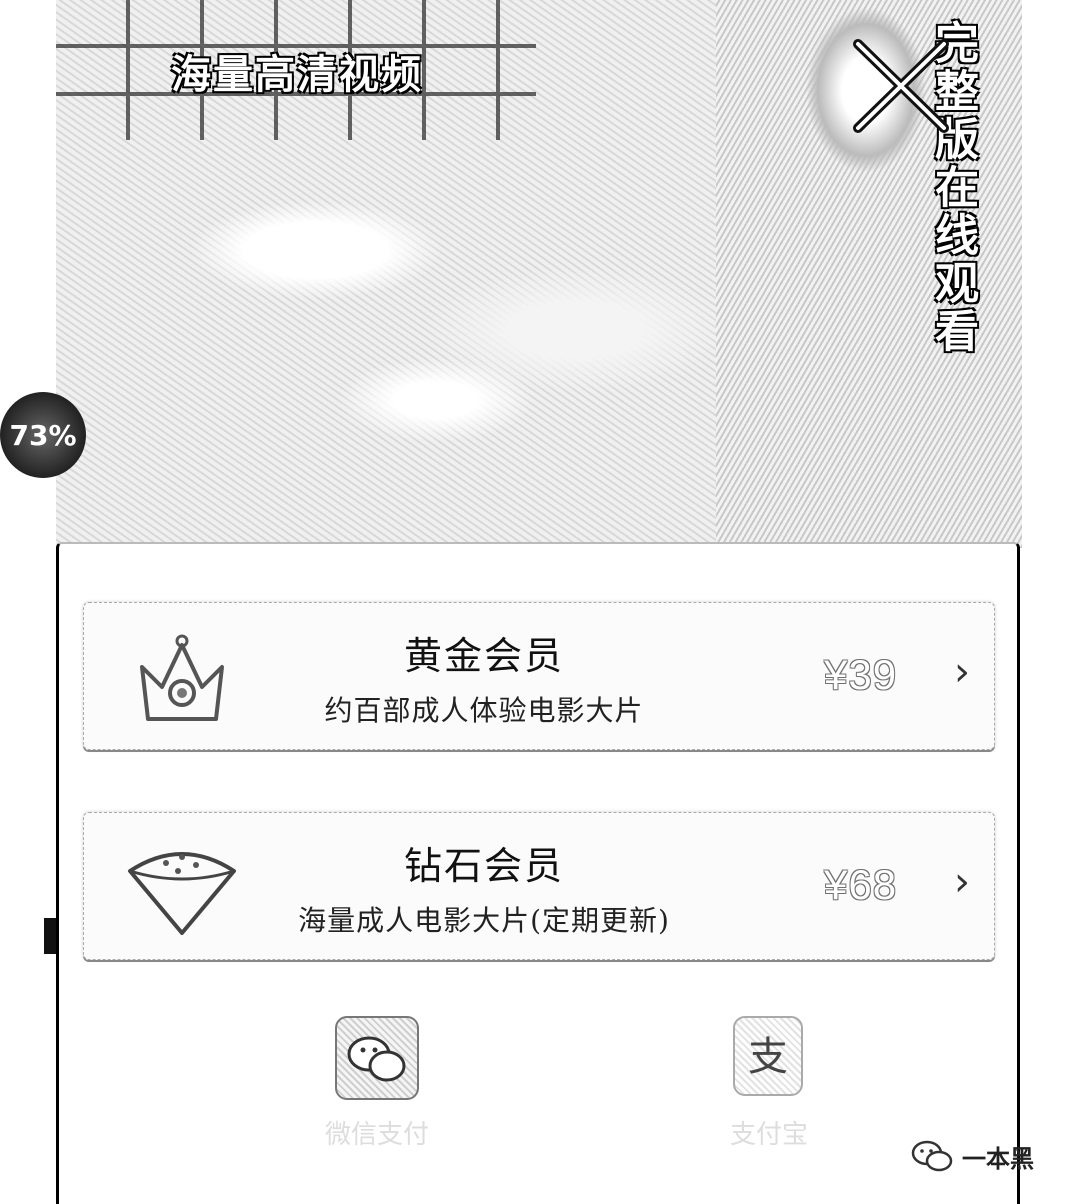 This screenshot has width=1078, height=1204. Describe the element at coordinates (861, 674) in the screenshot. I see `plan-price: ¥39` at that location.